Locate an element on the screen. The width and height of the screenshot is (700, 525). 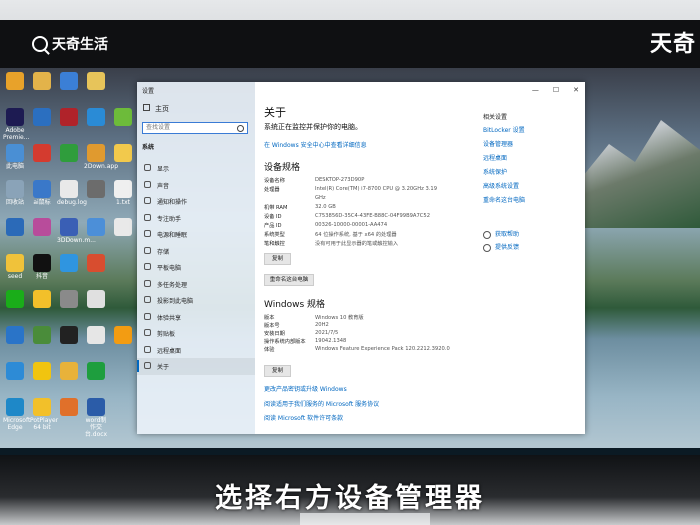
nav-item: 投影到此电脑 is located at coordinates (196, 300).